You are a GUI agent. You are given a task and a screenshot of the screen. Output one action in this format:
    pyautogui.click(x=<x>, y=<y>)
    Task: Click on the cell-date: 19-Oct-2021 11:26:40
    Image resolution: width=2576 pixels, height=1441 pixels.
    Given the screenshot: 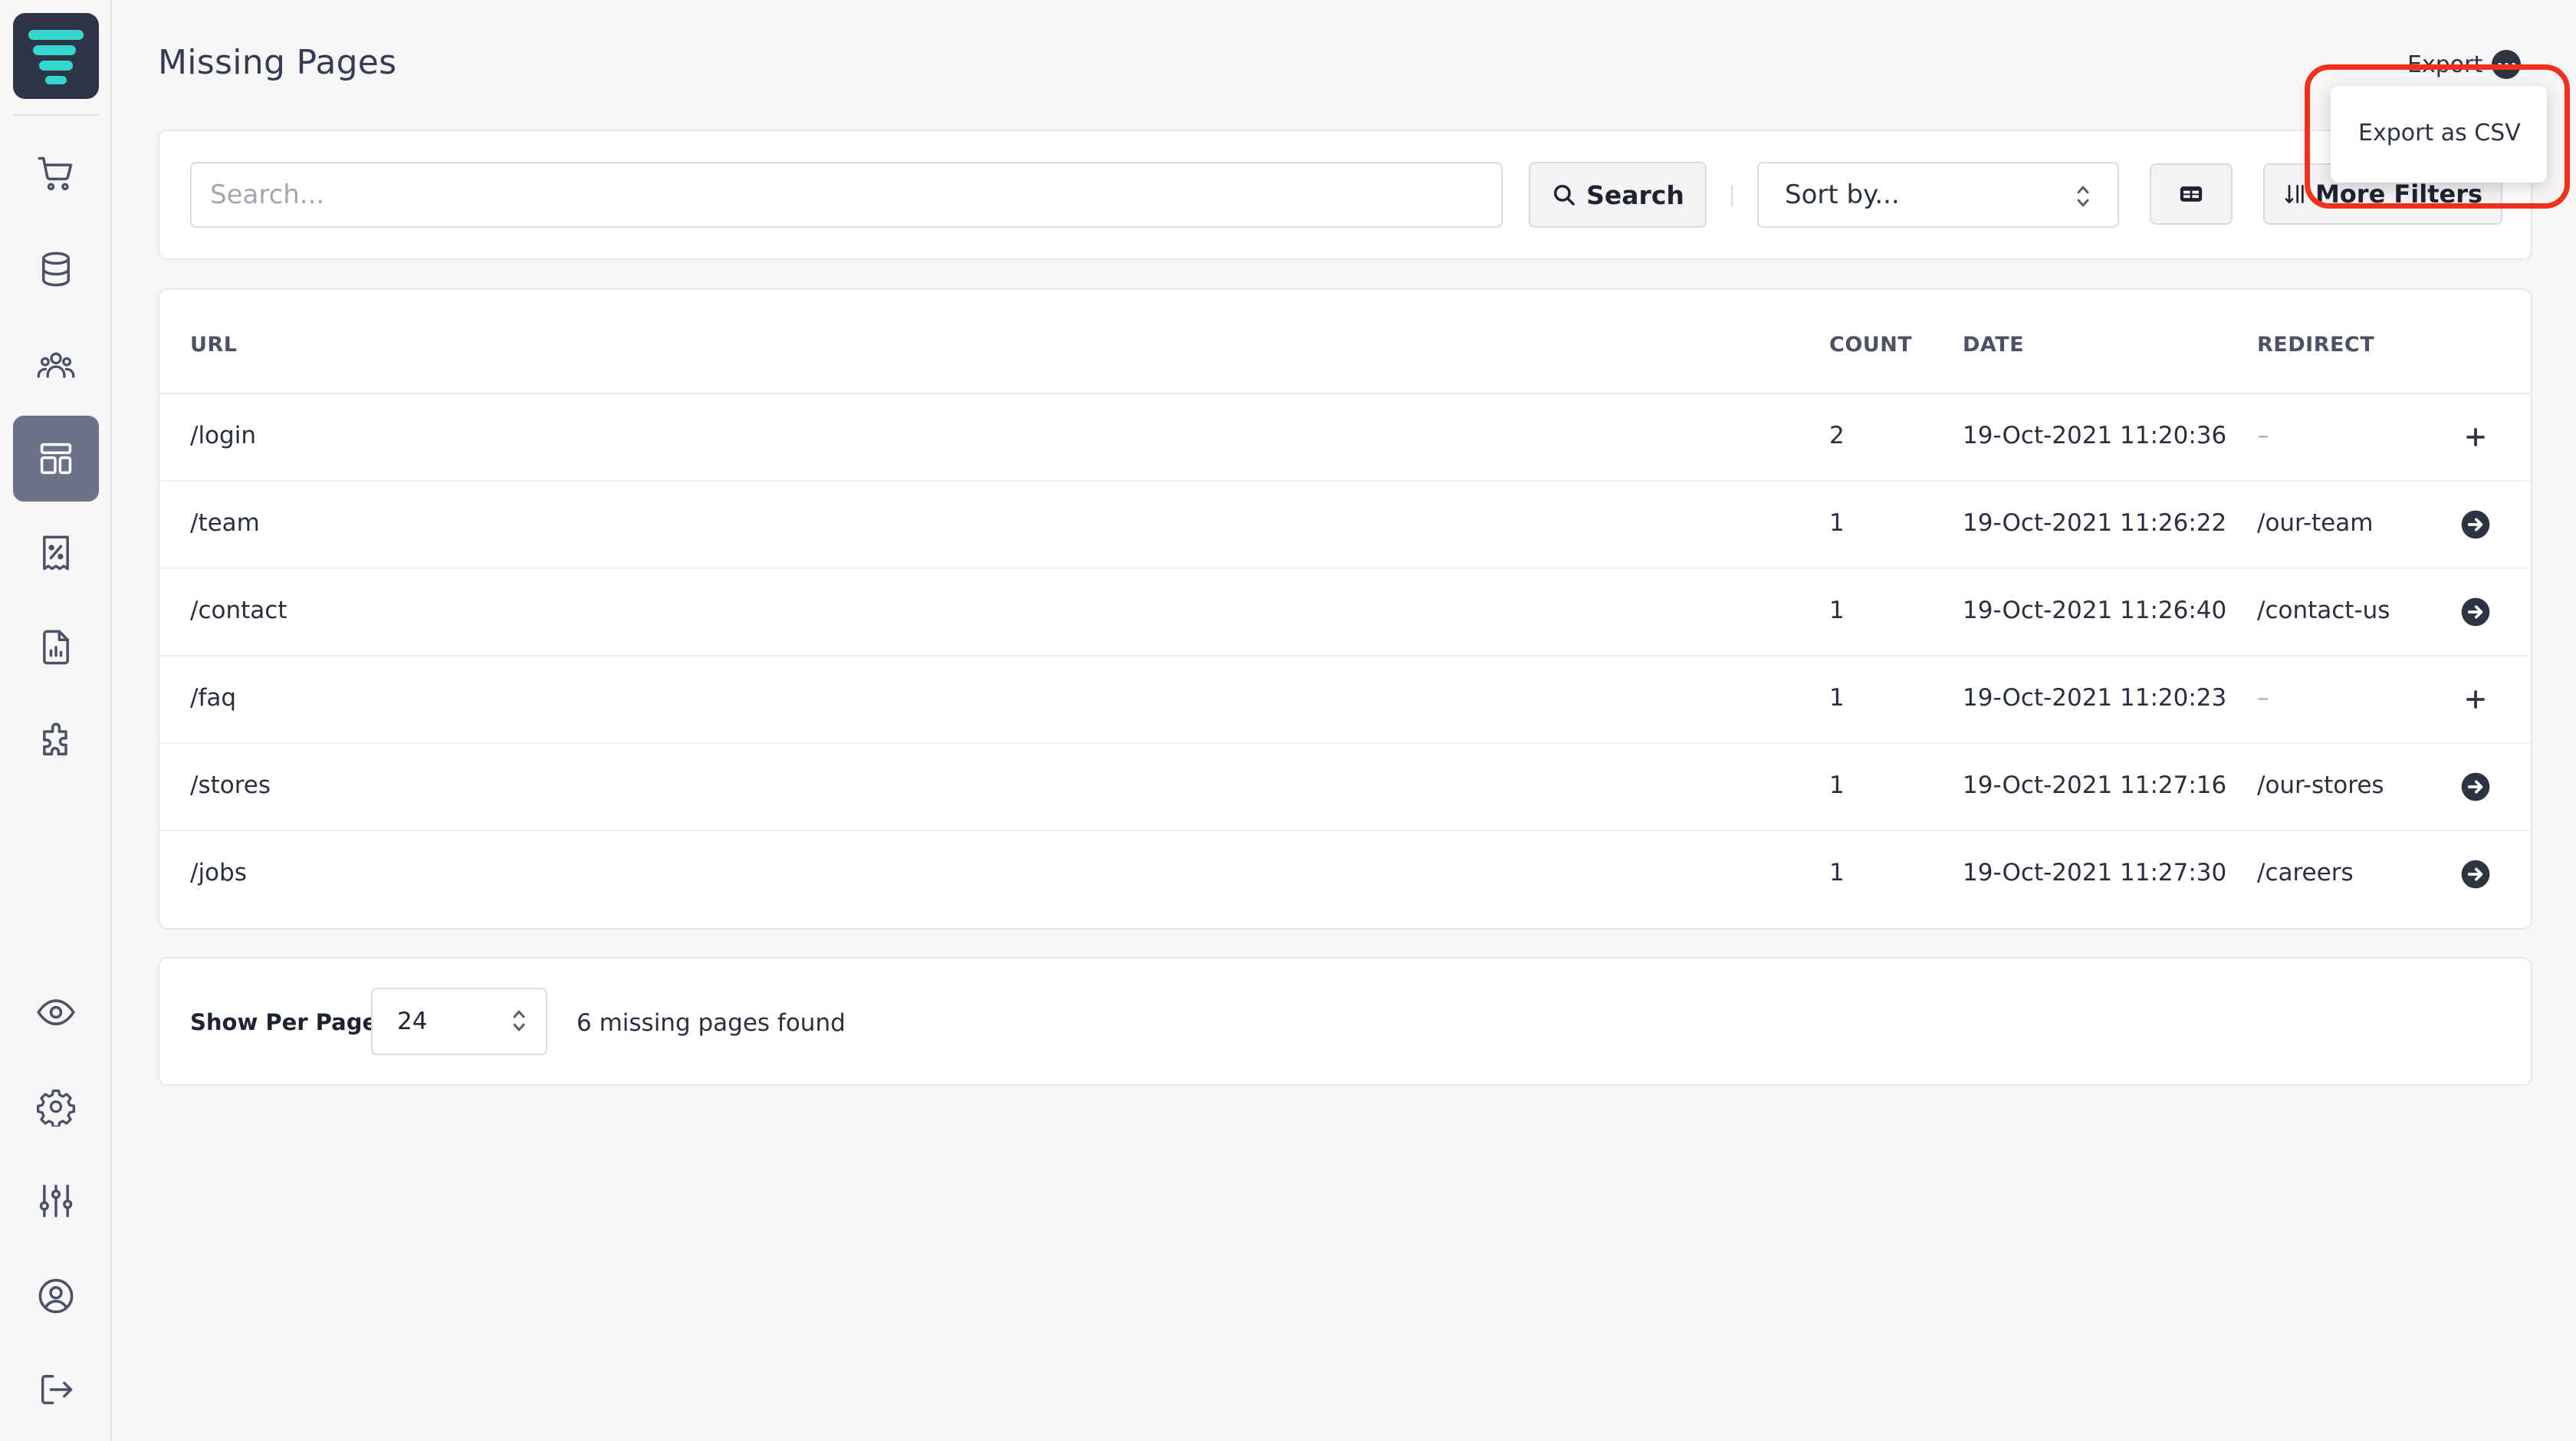 What is the action you would take?
    pyautogui.click(x=2095, y=610)
    